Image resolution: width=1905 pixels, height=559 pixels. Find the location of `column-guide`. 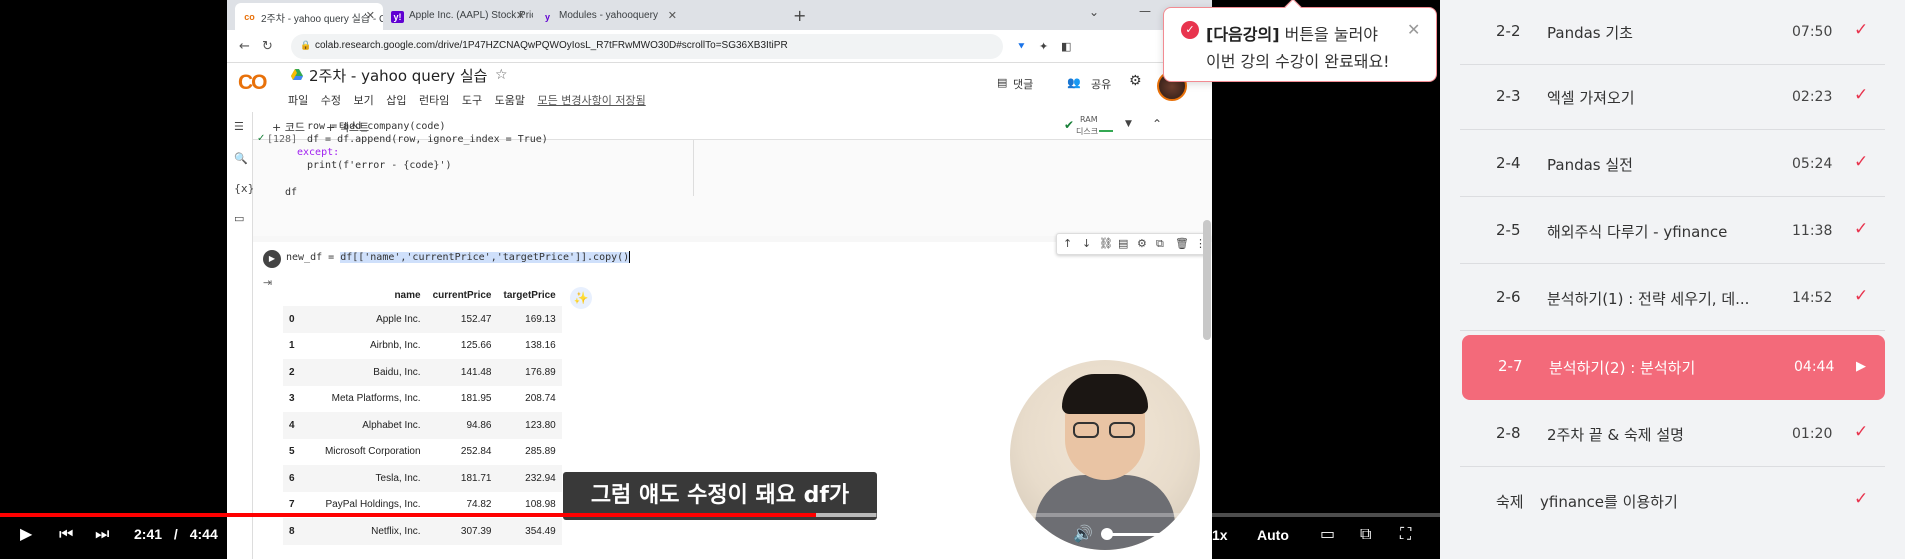

column-guide is located at coordinates (693, 168).